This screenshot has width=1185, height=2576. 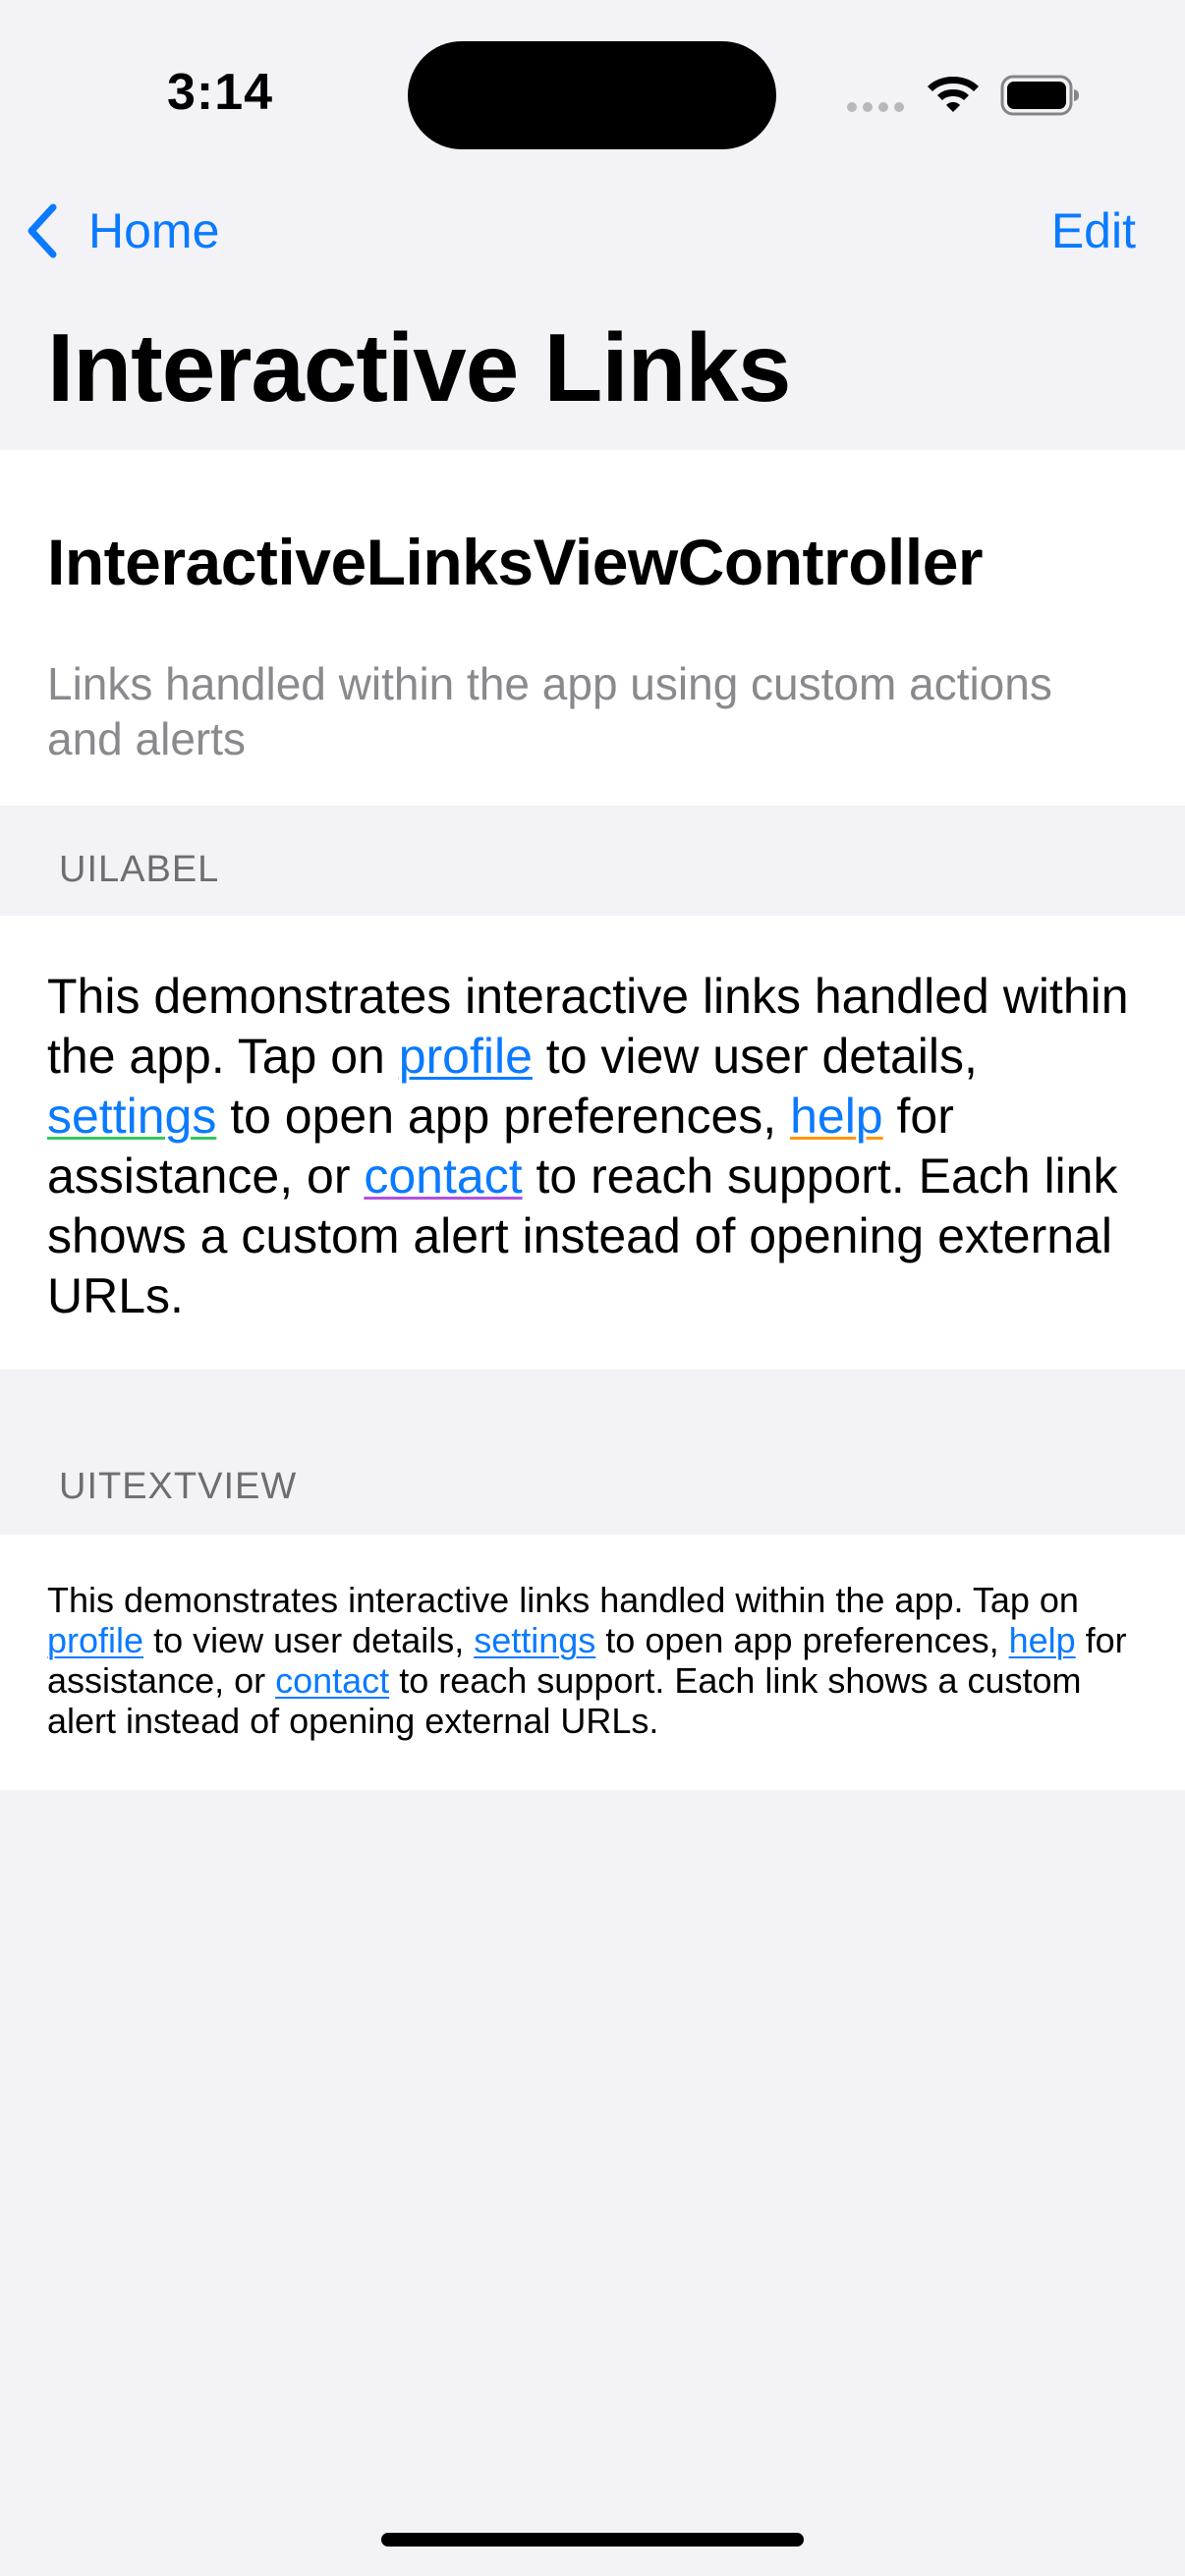 I want to click on status-time: 3:14, so click(x=221, y=92).